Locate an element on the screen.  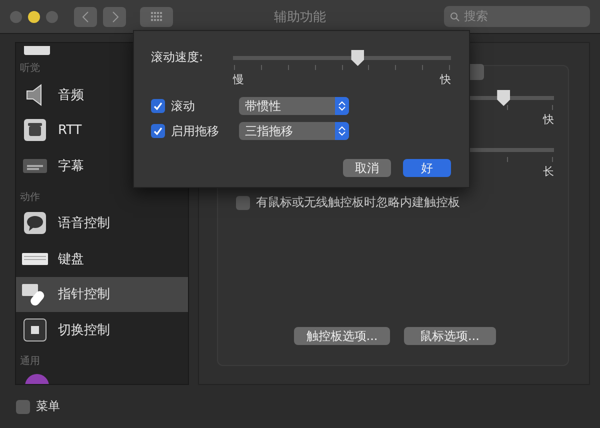
siri-icon is located at coordinates (37, 378).